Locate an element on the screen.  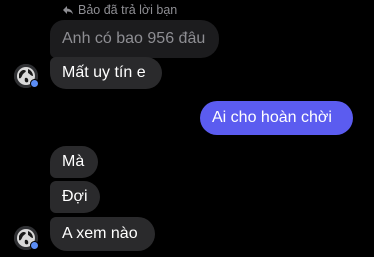
reply-note-text: Bảo đã trả lời bạn is located at coordinates (128, 10).